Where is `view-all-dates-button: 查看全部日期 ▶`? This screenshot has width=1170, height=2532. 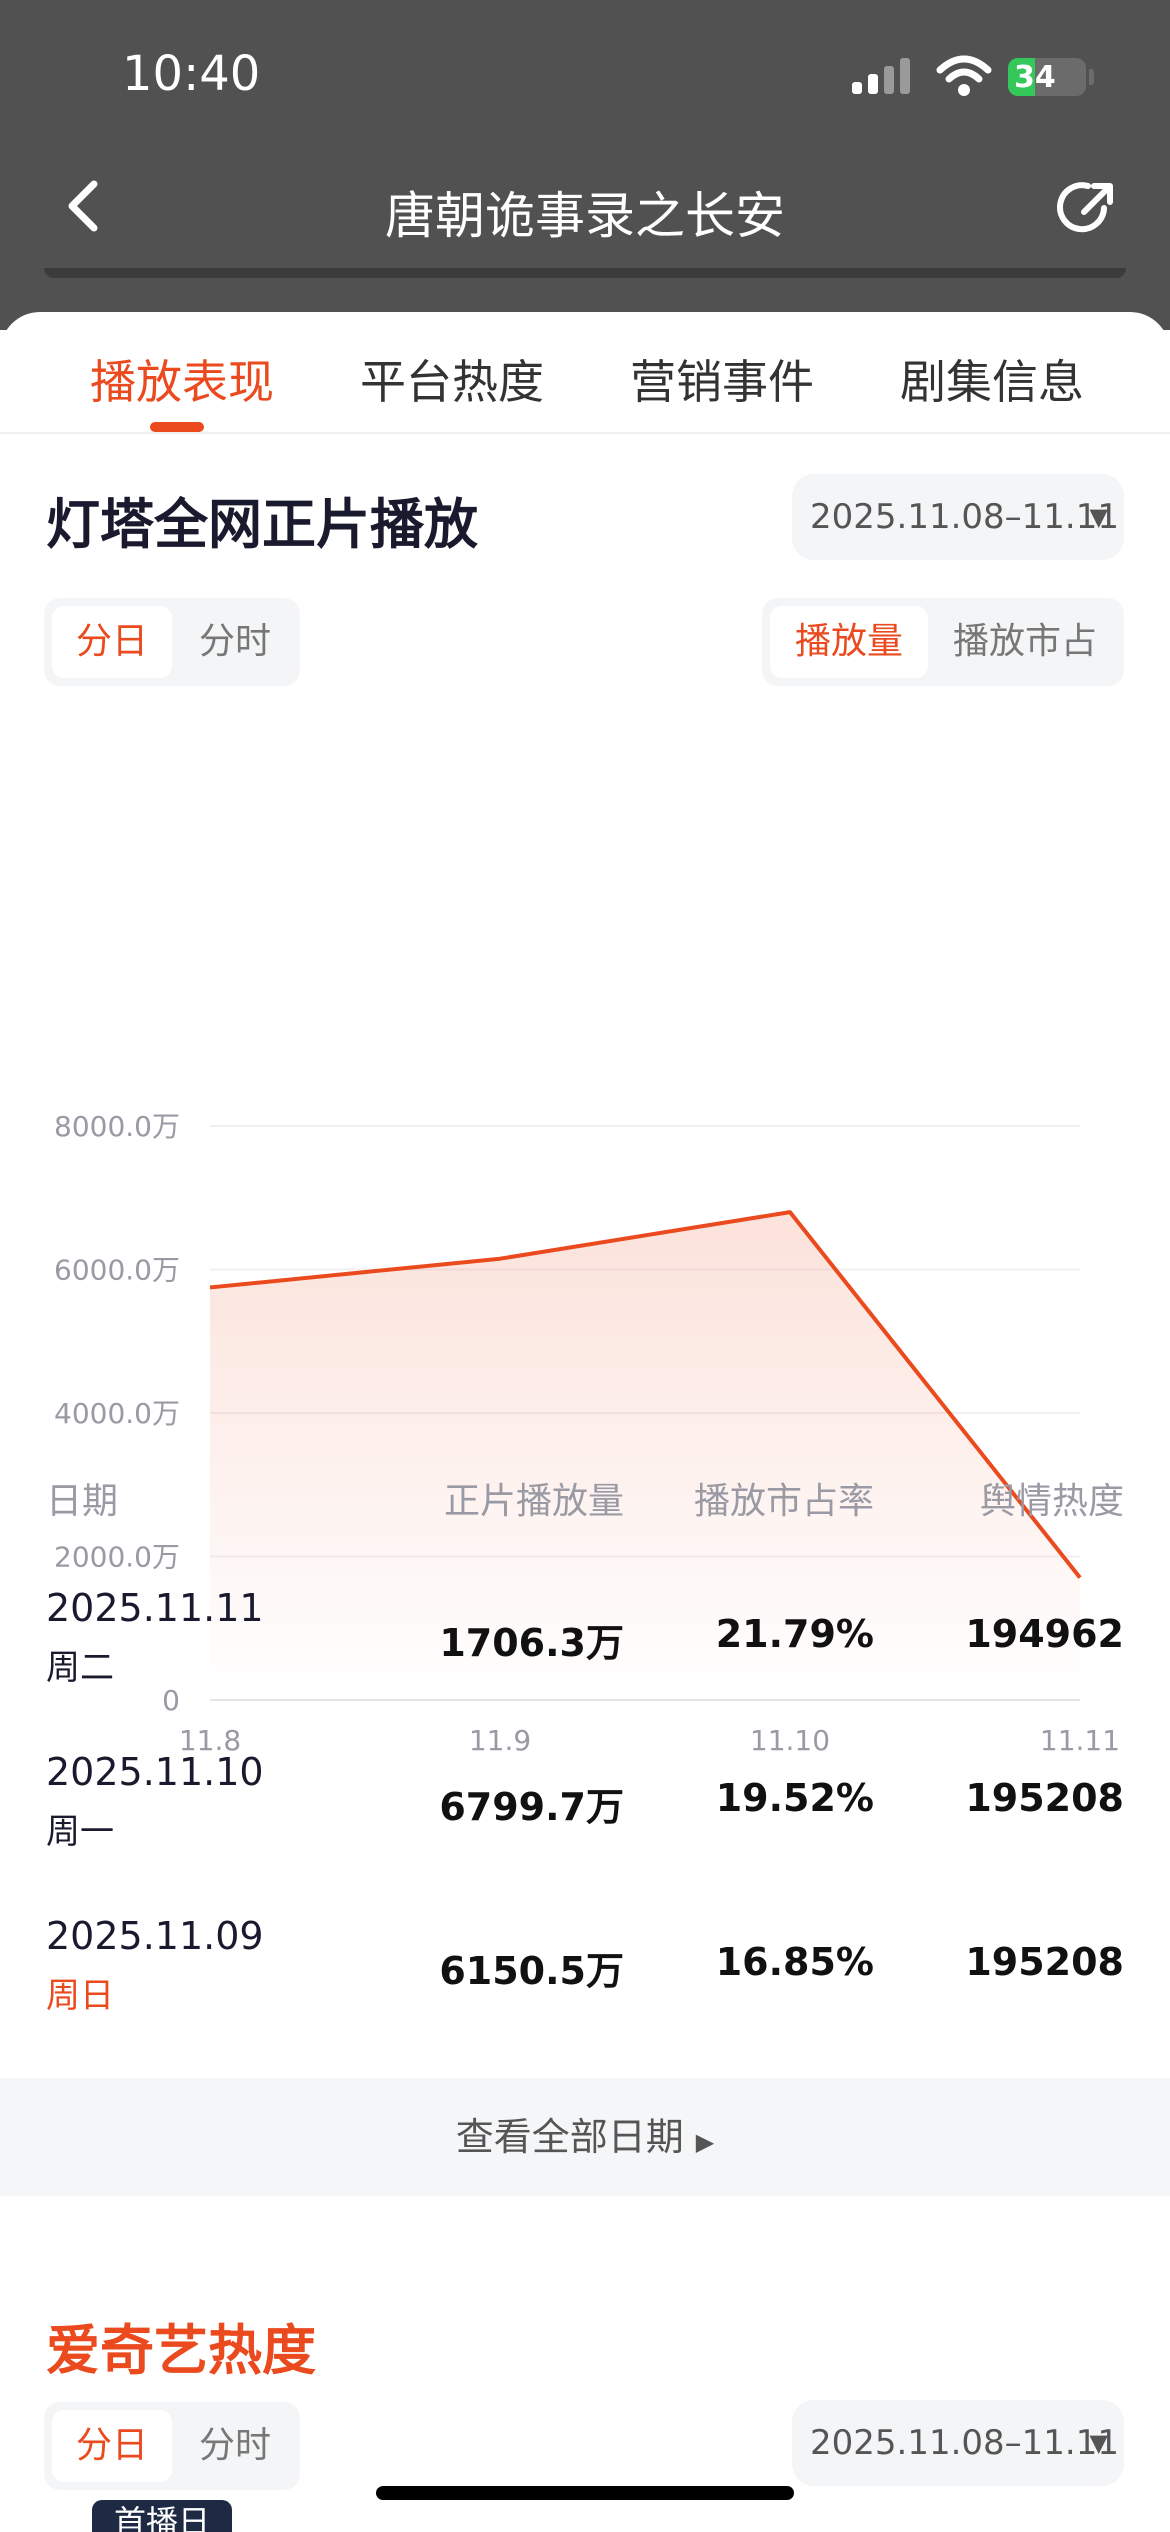 view-all-dates-button: 查看全部日期 ▶ is located at coordinates (585, 2137).